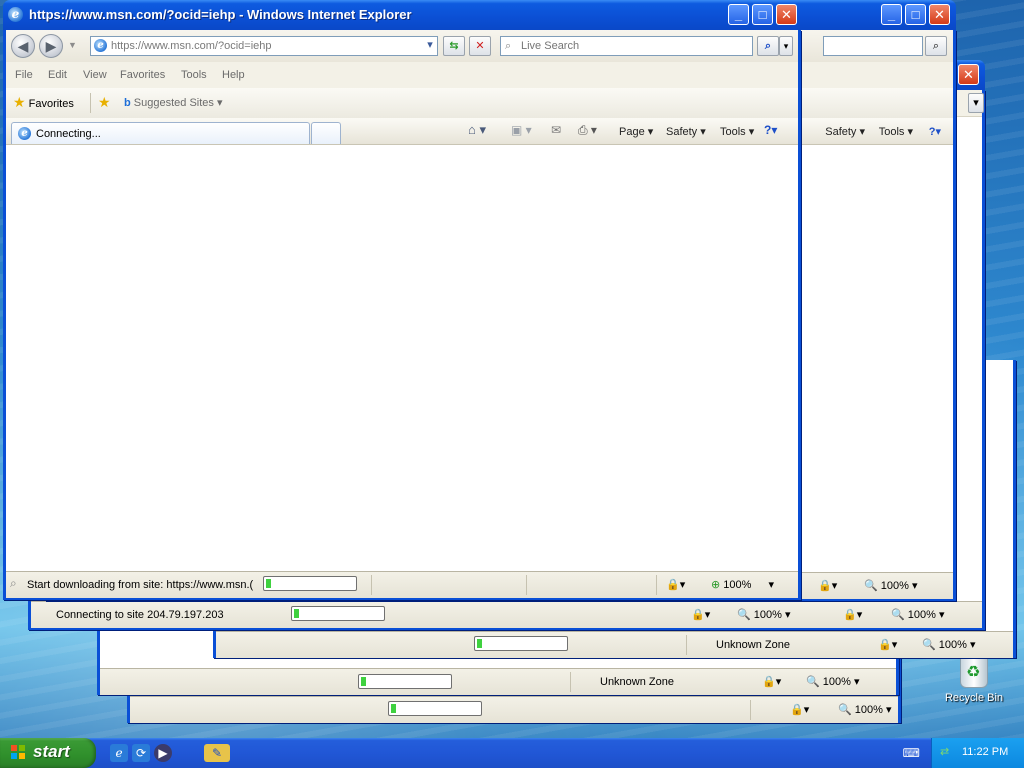 Image resolution: width=1024 pixels, height=768 pixels. What do you see at coordinates (13, 583) in the screenshot?
I see `status-page-icon: ⌕` at bounding box center [13, 583].